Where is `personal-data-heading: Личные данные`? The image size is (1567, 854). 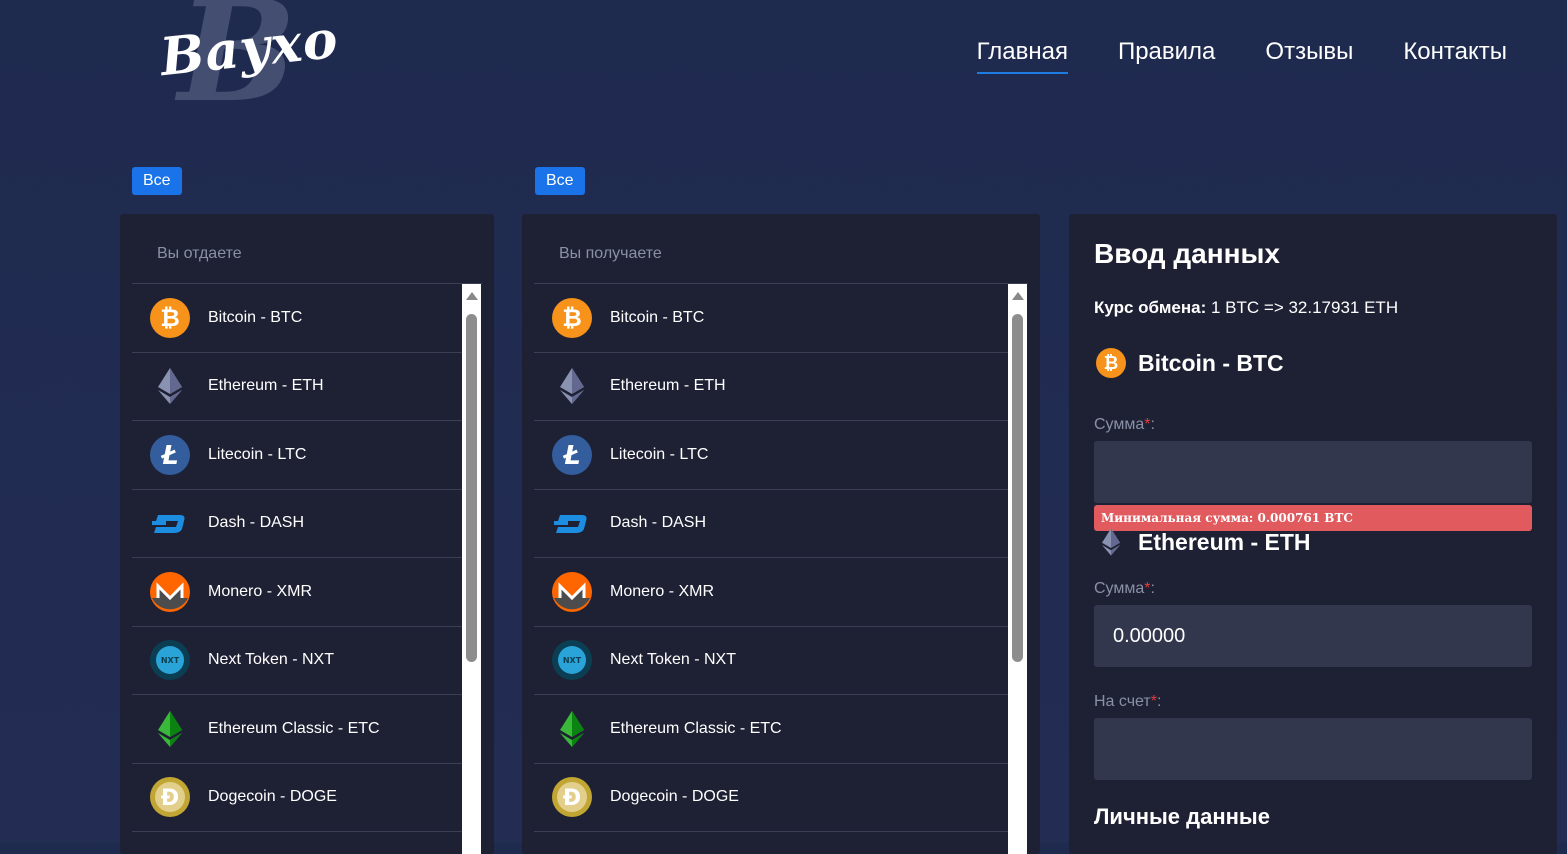
personal-data-heading: Личные данные is located at coordinates (1182, 816).